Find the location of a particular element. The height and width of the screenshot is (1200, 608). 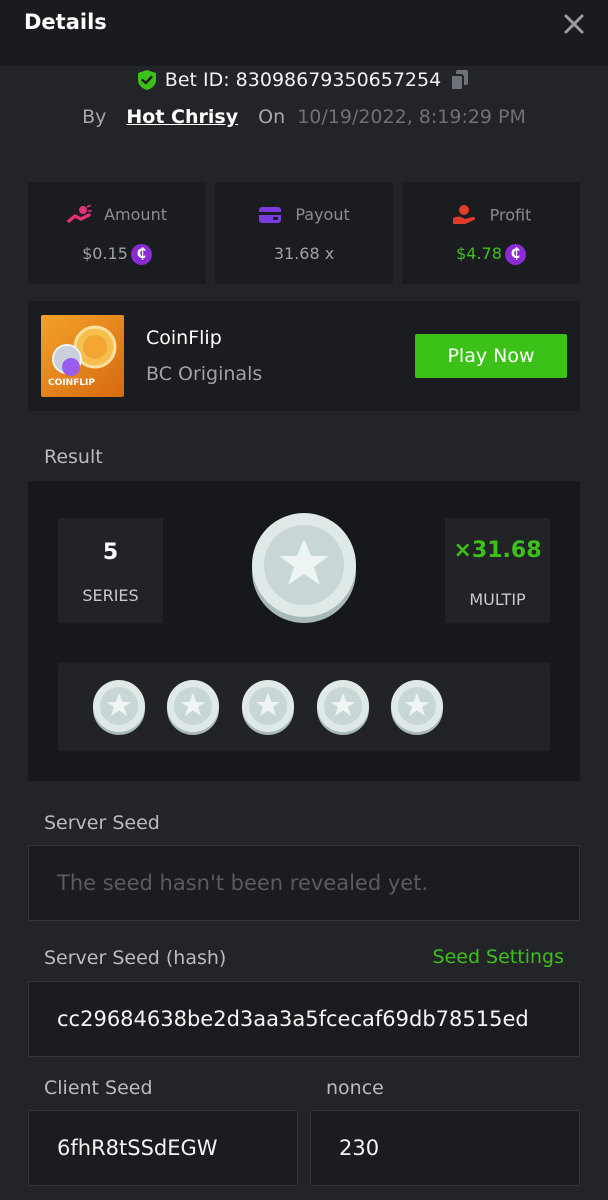

game-name: CoinFlip is located at coordinates (184, 338).